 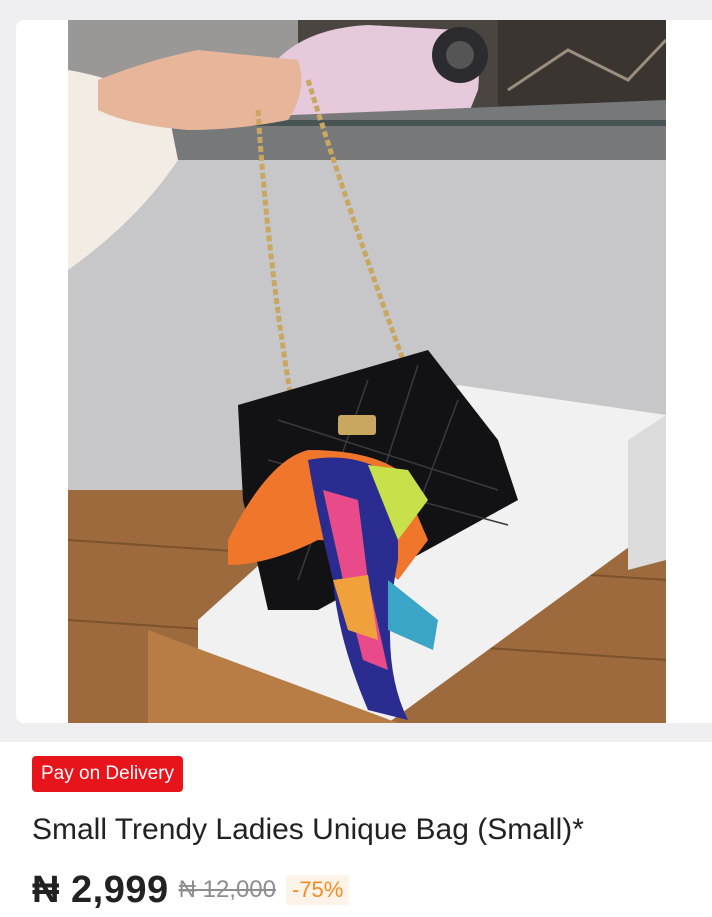 What do you see at coordinates (227, 889) in the screenshot?
I see `old-price: ₦ 12,000` at bounding box center [227, 889].